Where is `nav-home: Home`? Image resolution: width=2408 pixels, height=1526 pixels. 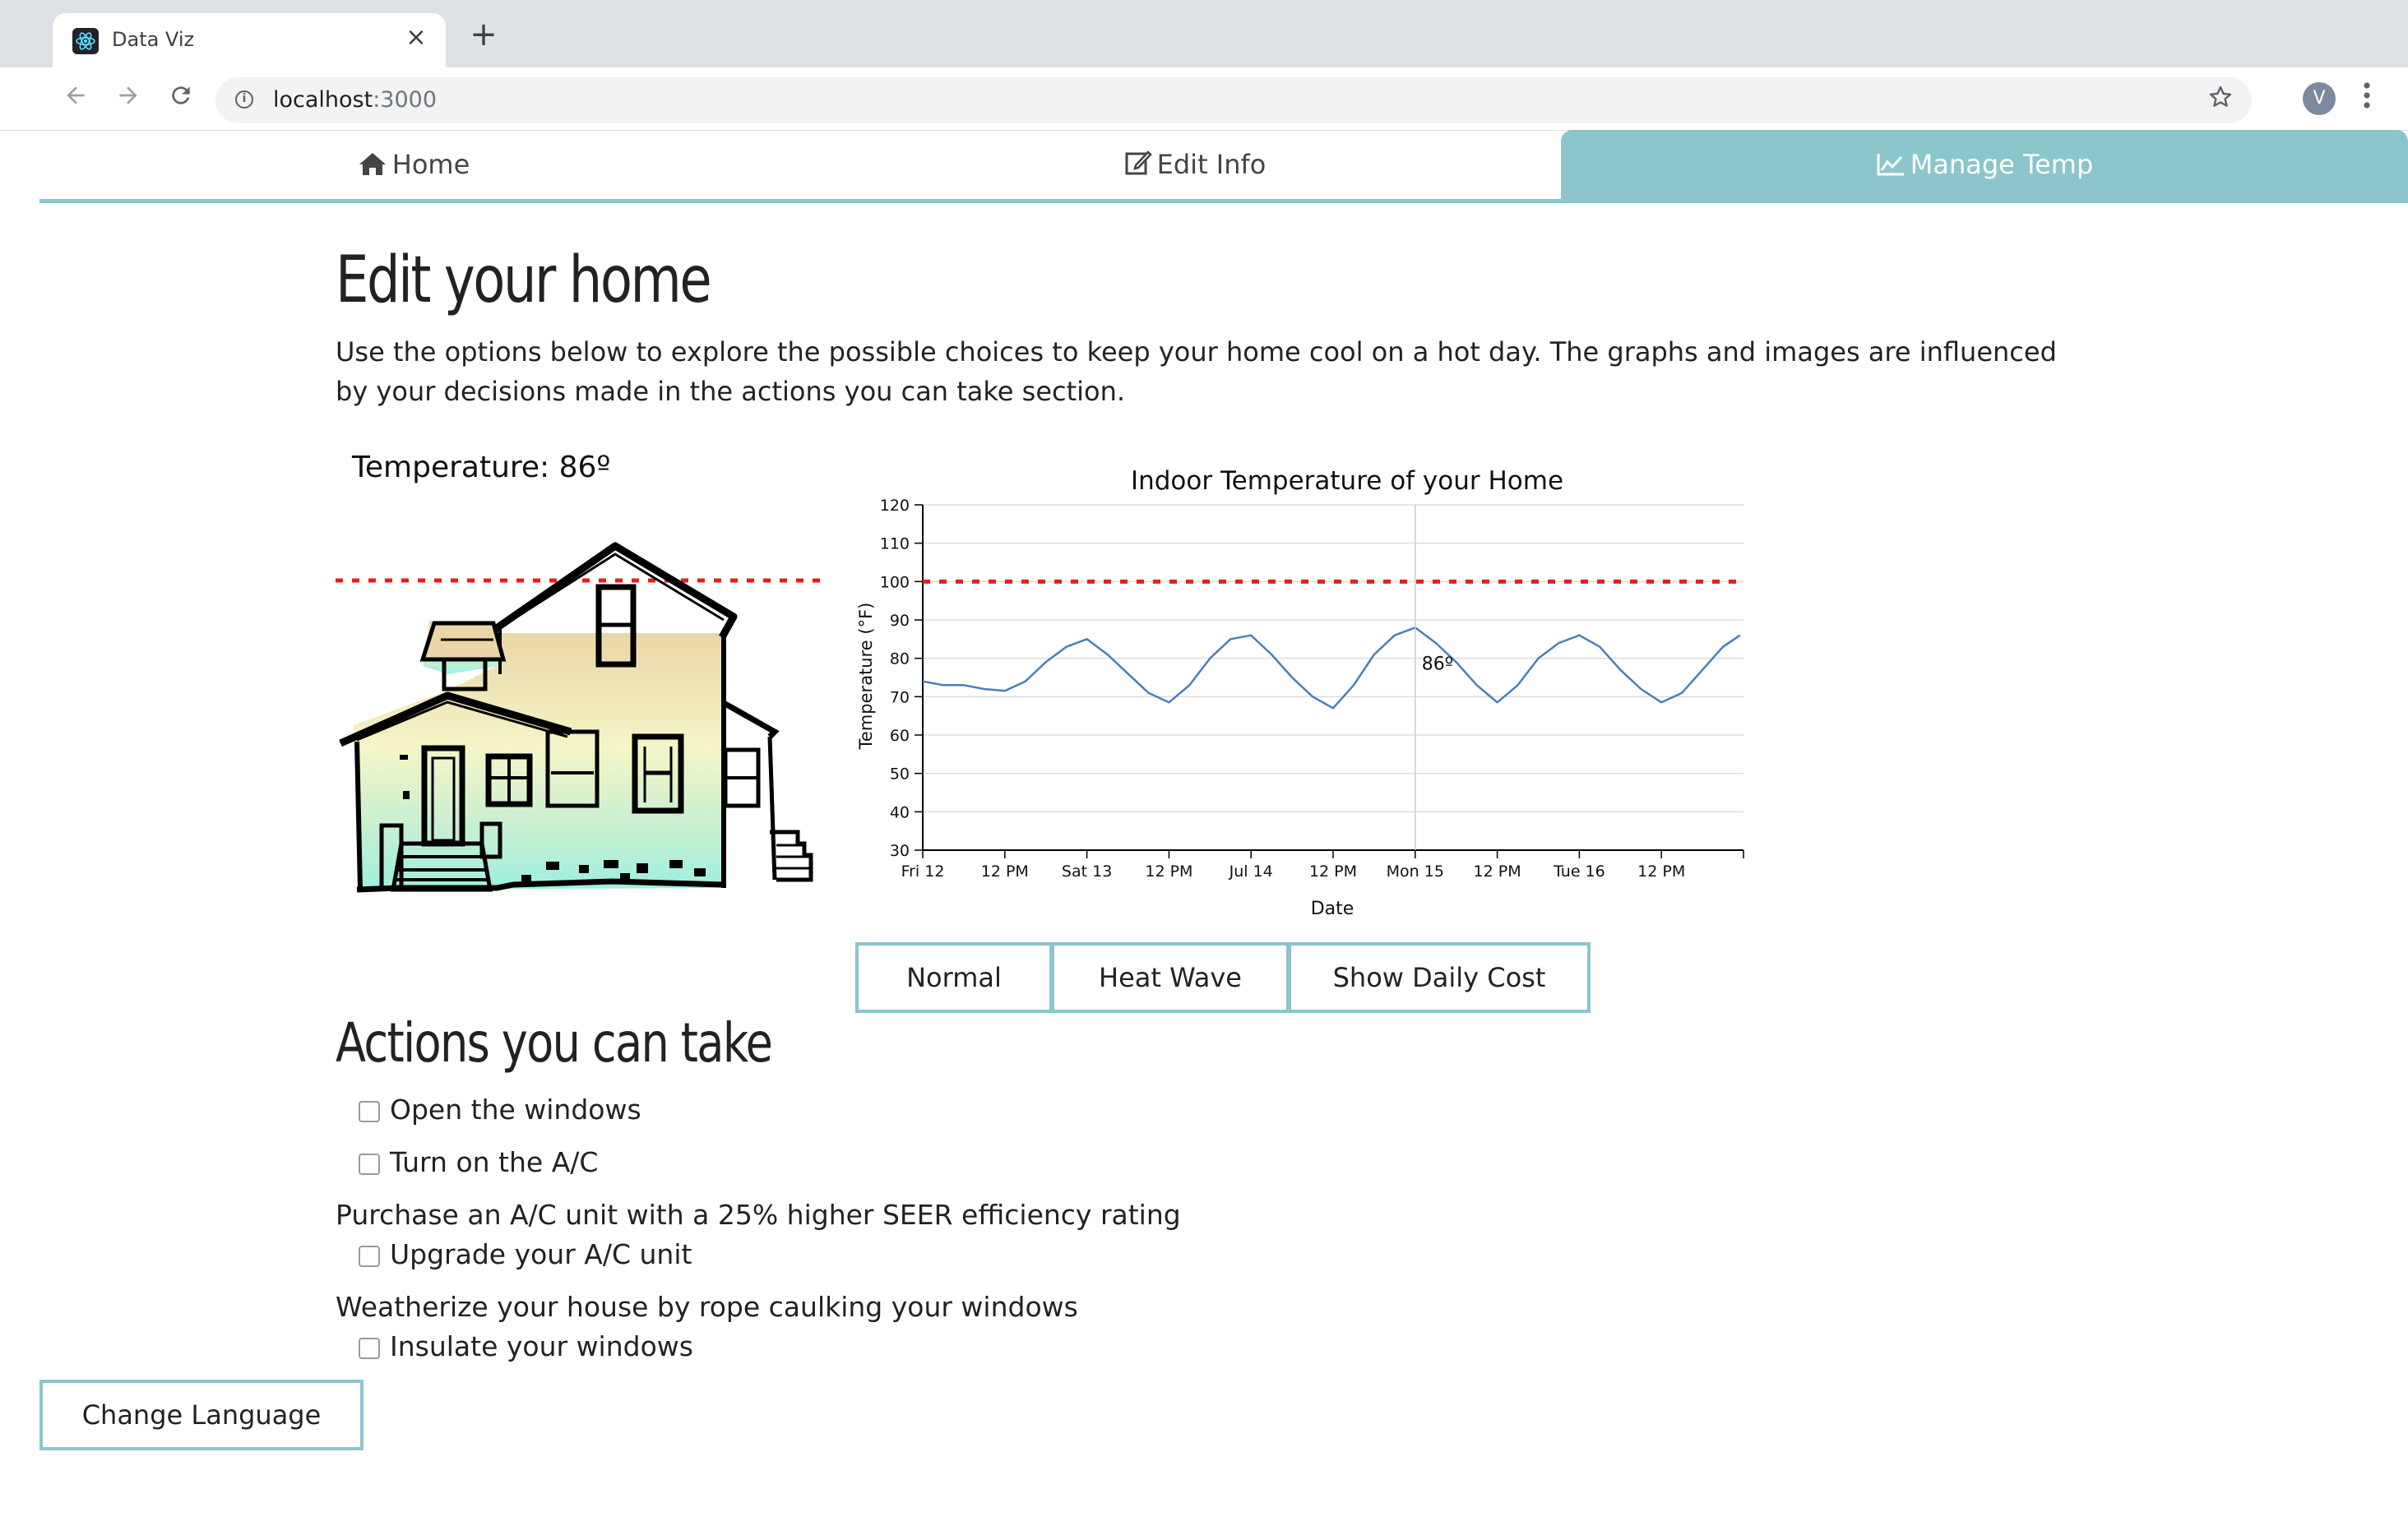 nav-home: Home is located at coordinates (413, 164).